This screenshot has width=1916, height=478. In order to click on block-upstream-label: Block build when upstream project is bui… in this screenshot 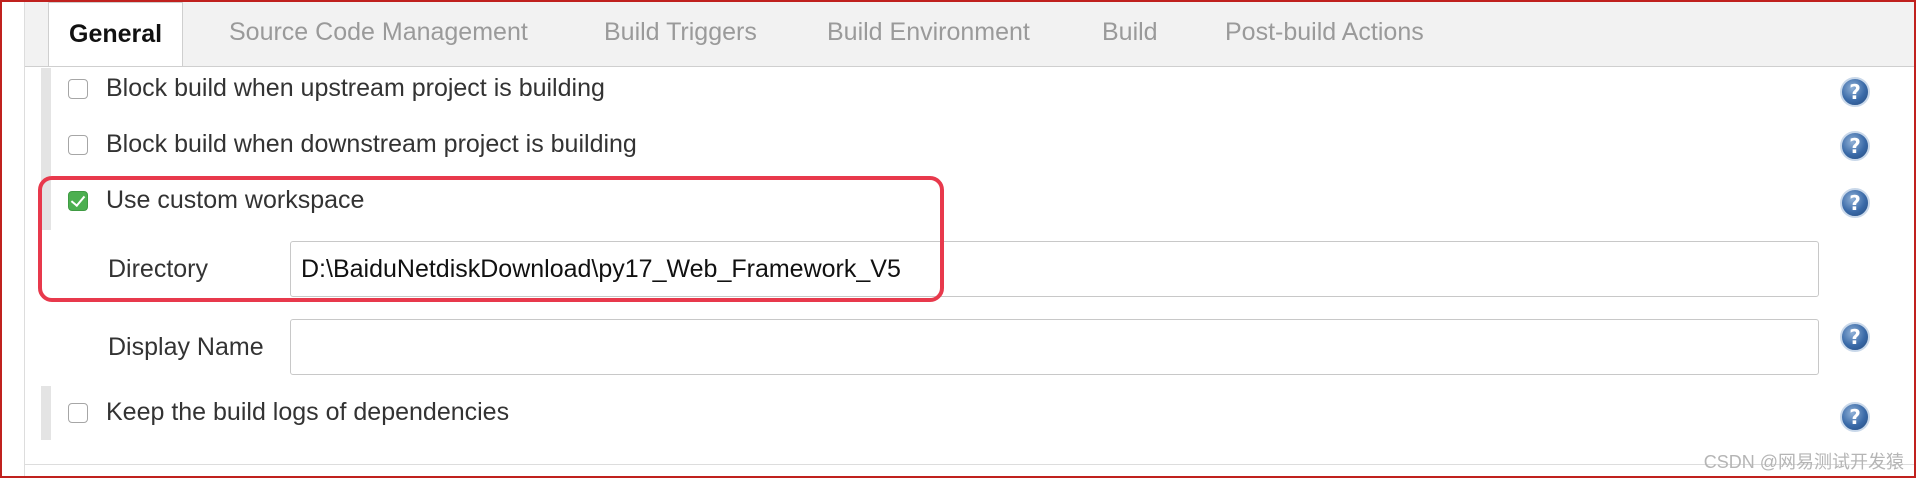, I will do `click(355, 88)`.